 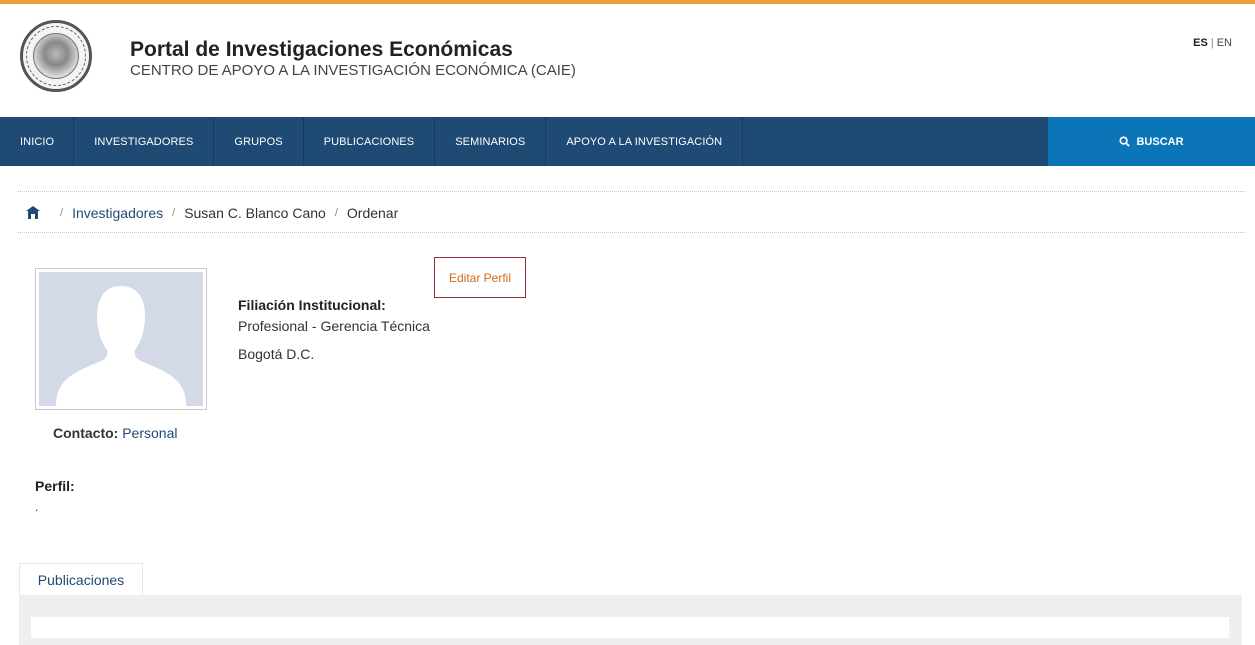 I want to click on search-button: BUSCAR, so click(x=1151, y=141).